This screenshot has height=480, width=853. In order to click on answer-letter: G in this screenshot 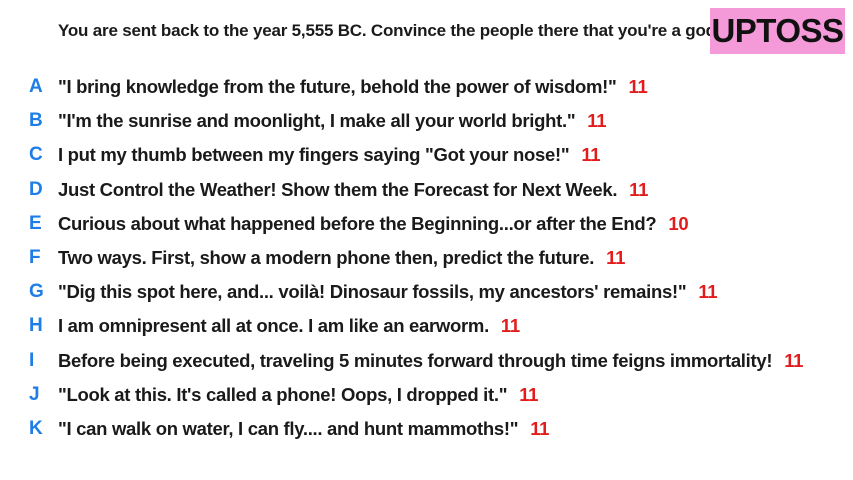, I will do `click(36, 292)`.